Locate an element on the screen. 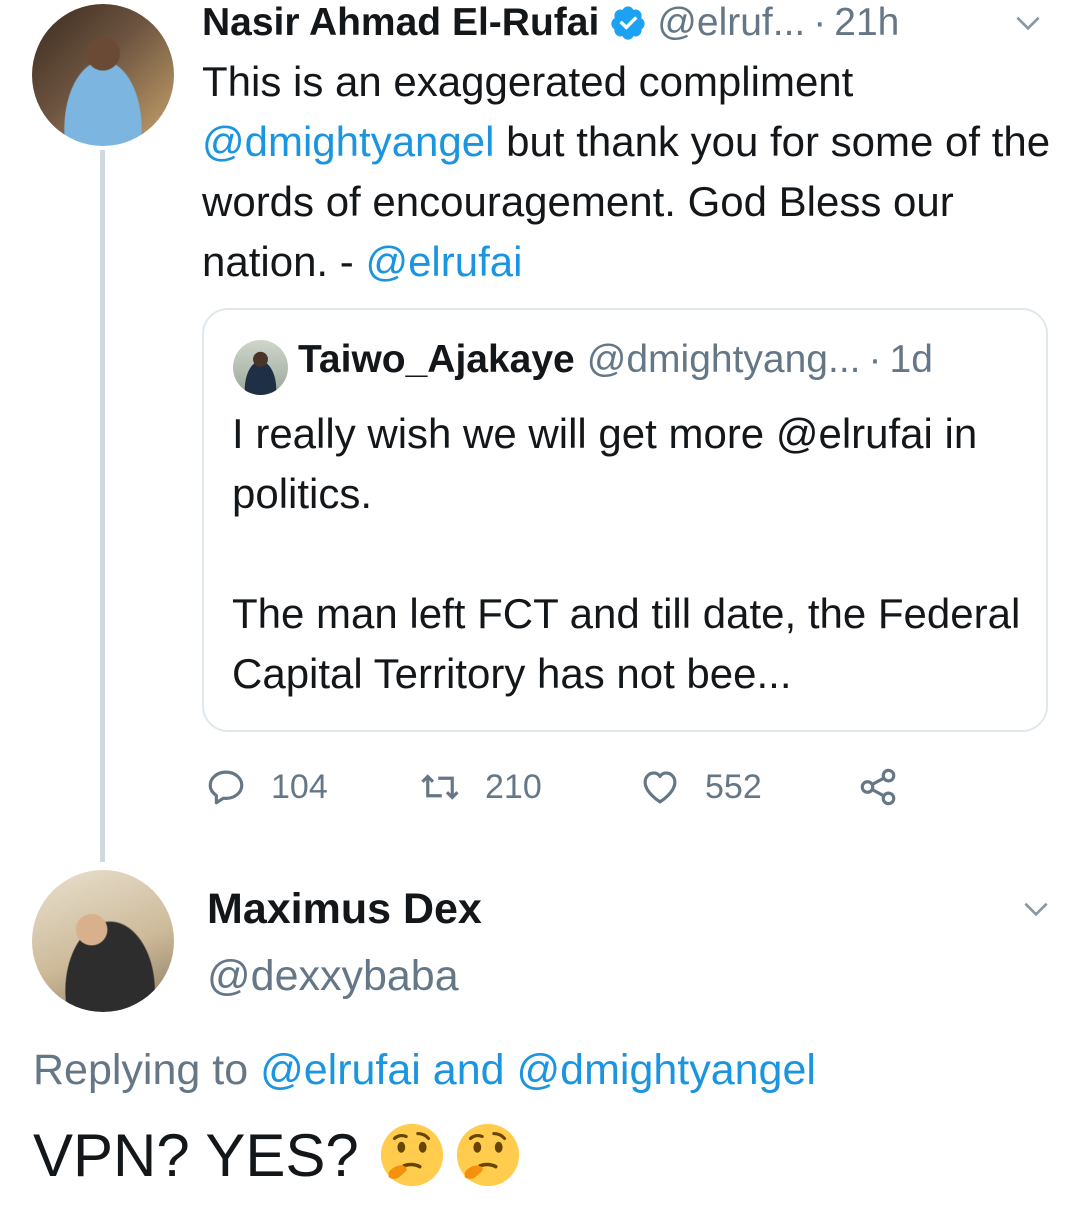 This screenshot has height=1217, width=1080. author-name: Maximus Dex is located at coordinates (344, 909).